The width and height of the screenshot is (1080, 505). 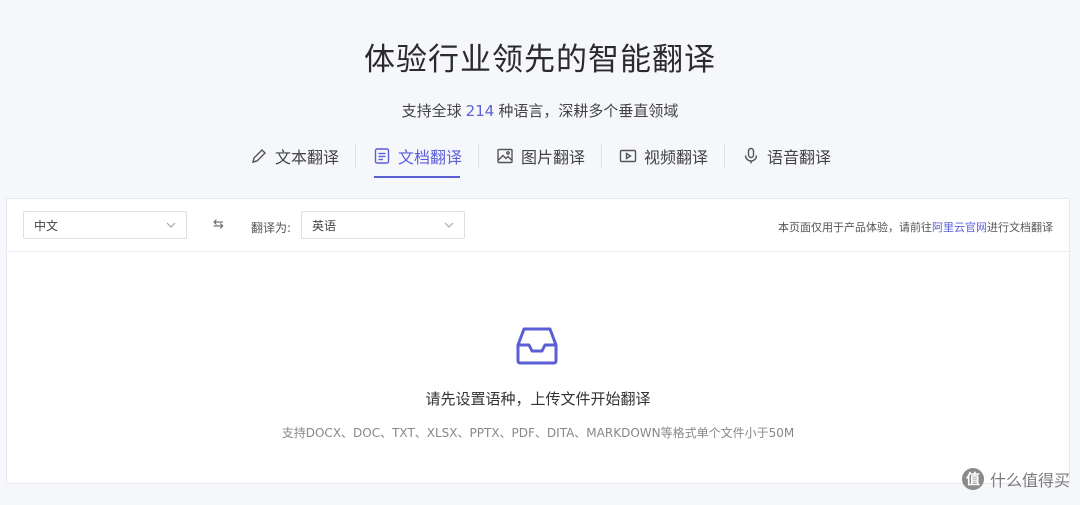 I want to click on empty-state-title: 请先设置语种，上传文件开始翻译, so click(x=538, y=399).